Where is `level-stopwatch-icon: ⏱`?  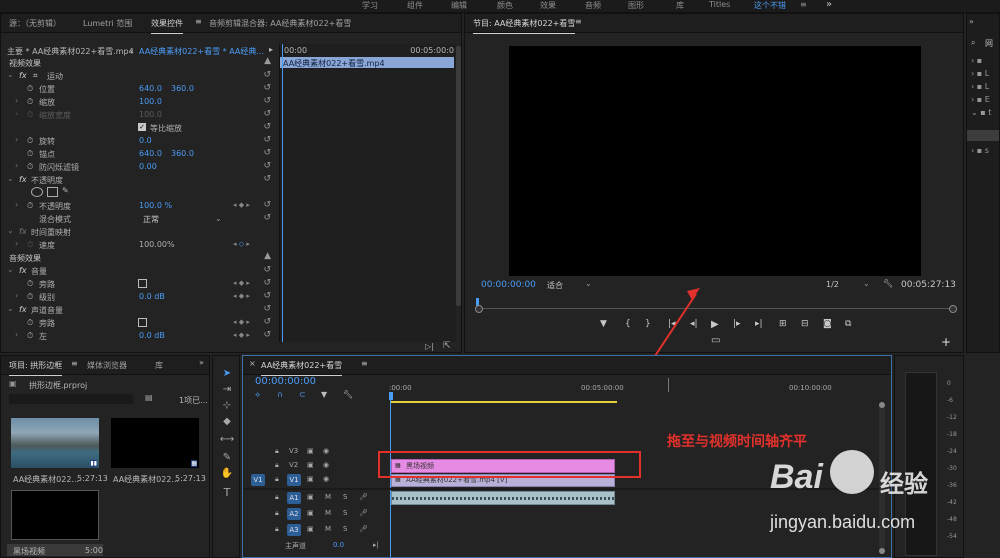 level-stopwatch-icon: ⏱ is located at coordinates (30, 297).